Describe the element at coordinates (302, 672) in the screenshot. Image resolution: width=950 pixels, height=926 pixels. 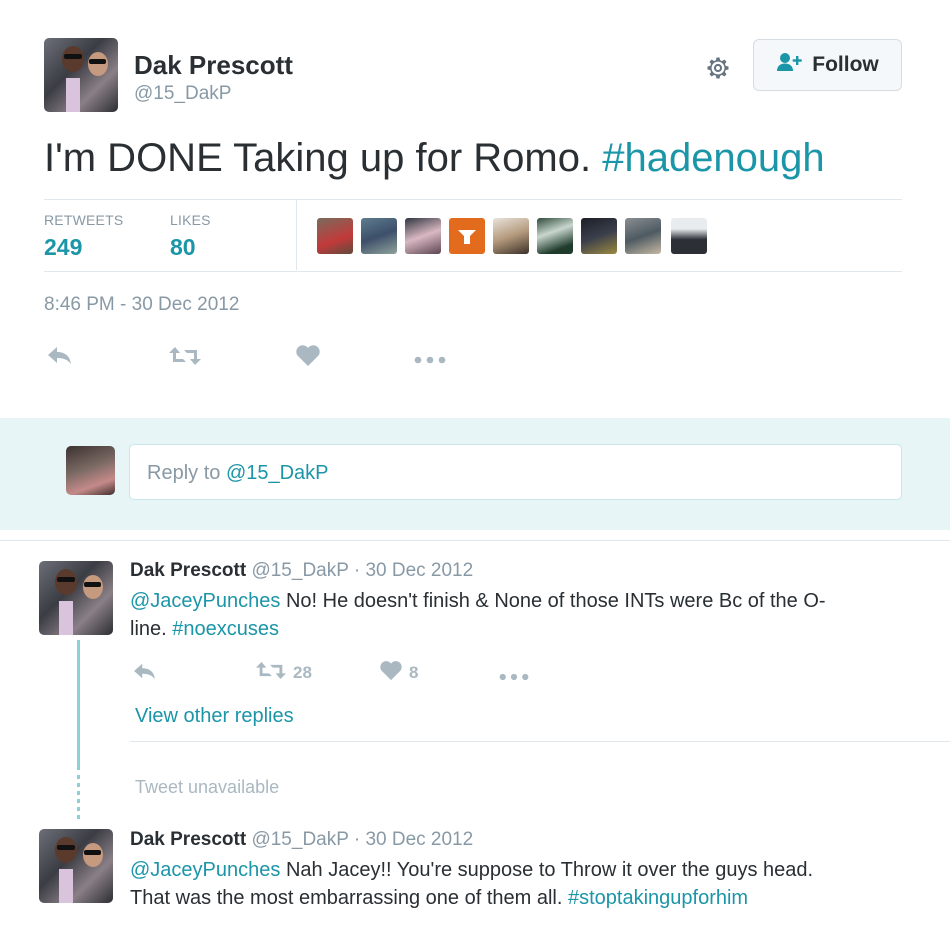
I see `retweet-count: 28` at that location.